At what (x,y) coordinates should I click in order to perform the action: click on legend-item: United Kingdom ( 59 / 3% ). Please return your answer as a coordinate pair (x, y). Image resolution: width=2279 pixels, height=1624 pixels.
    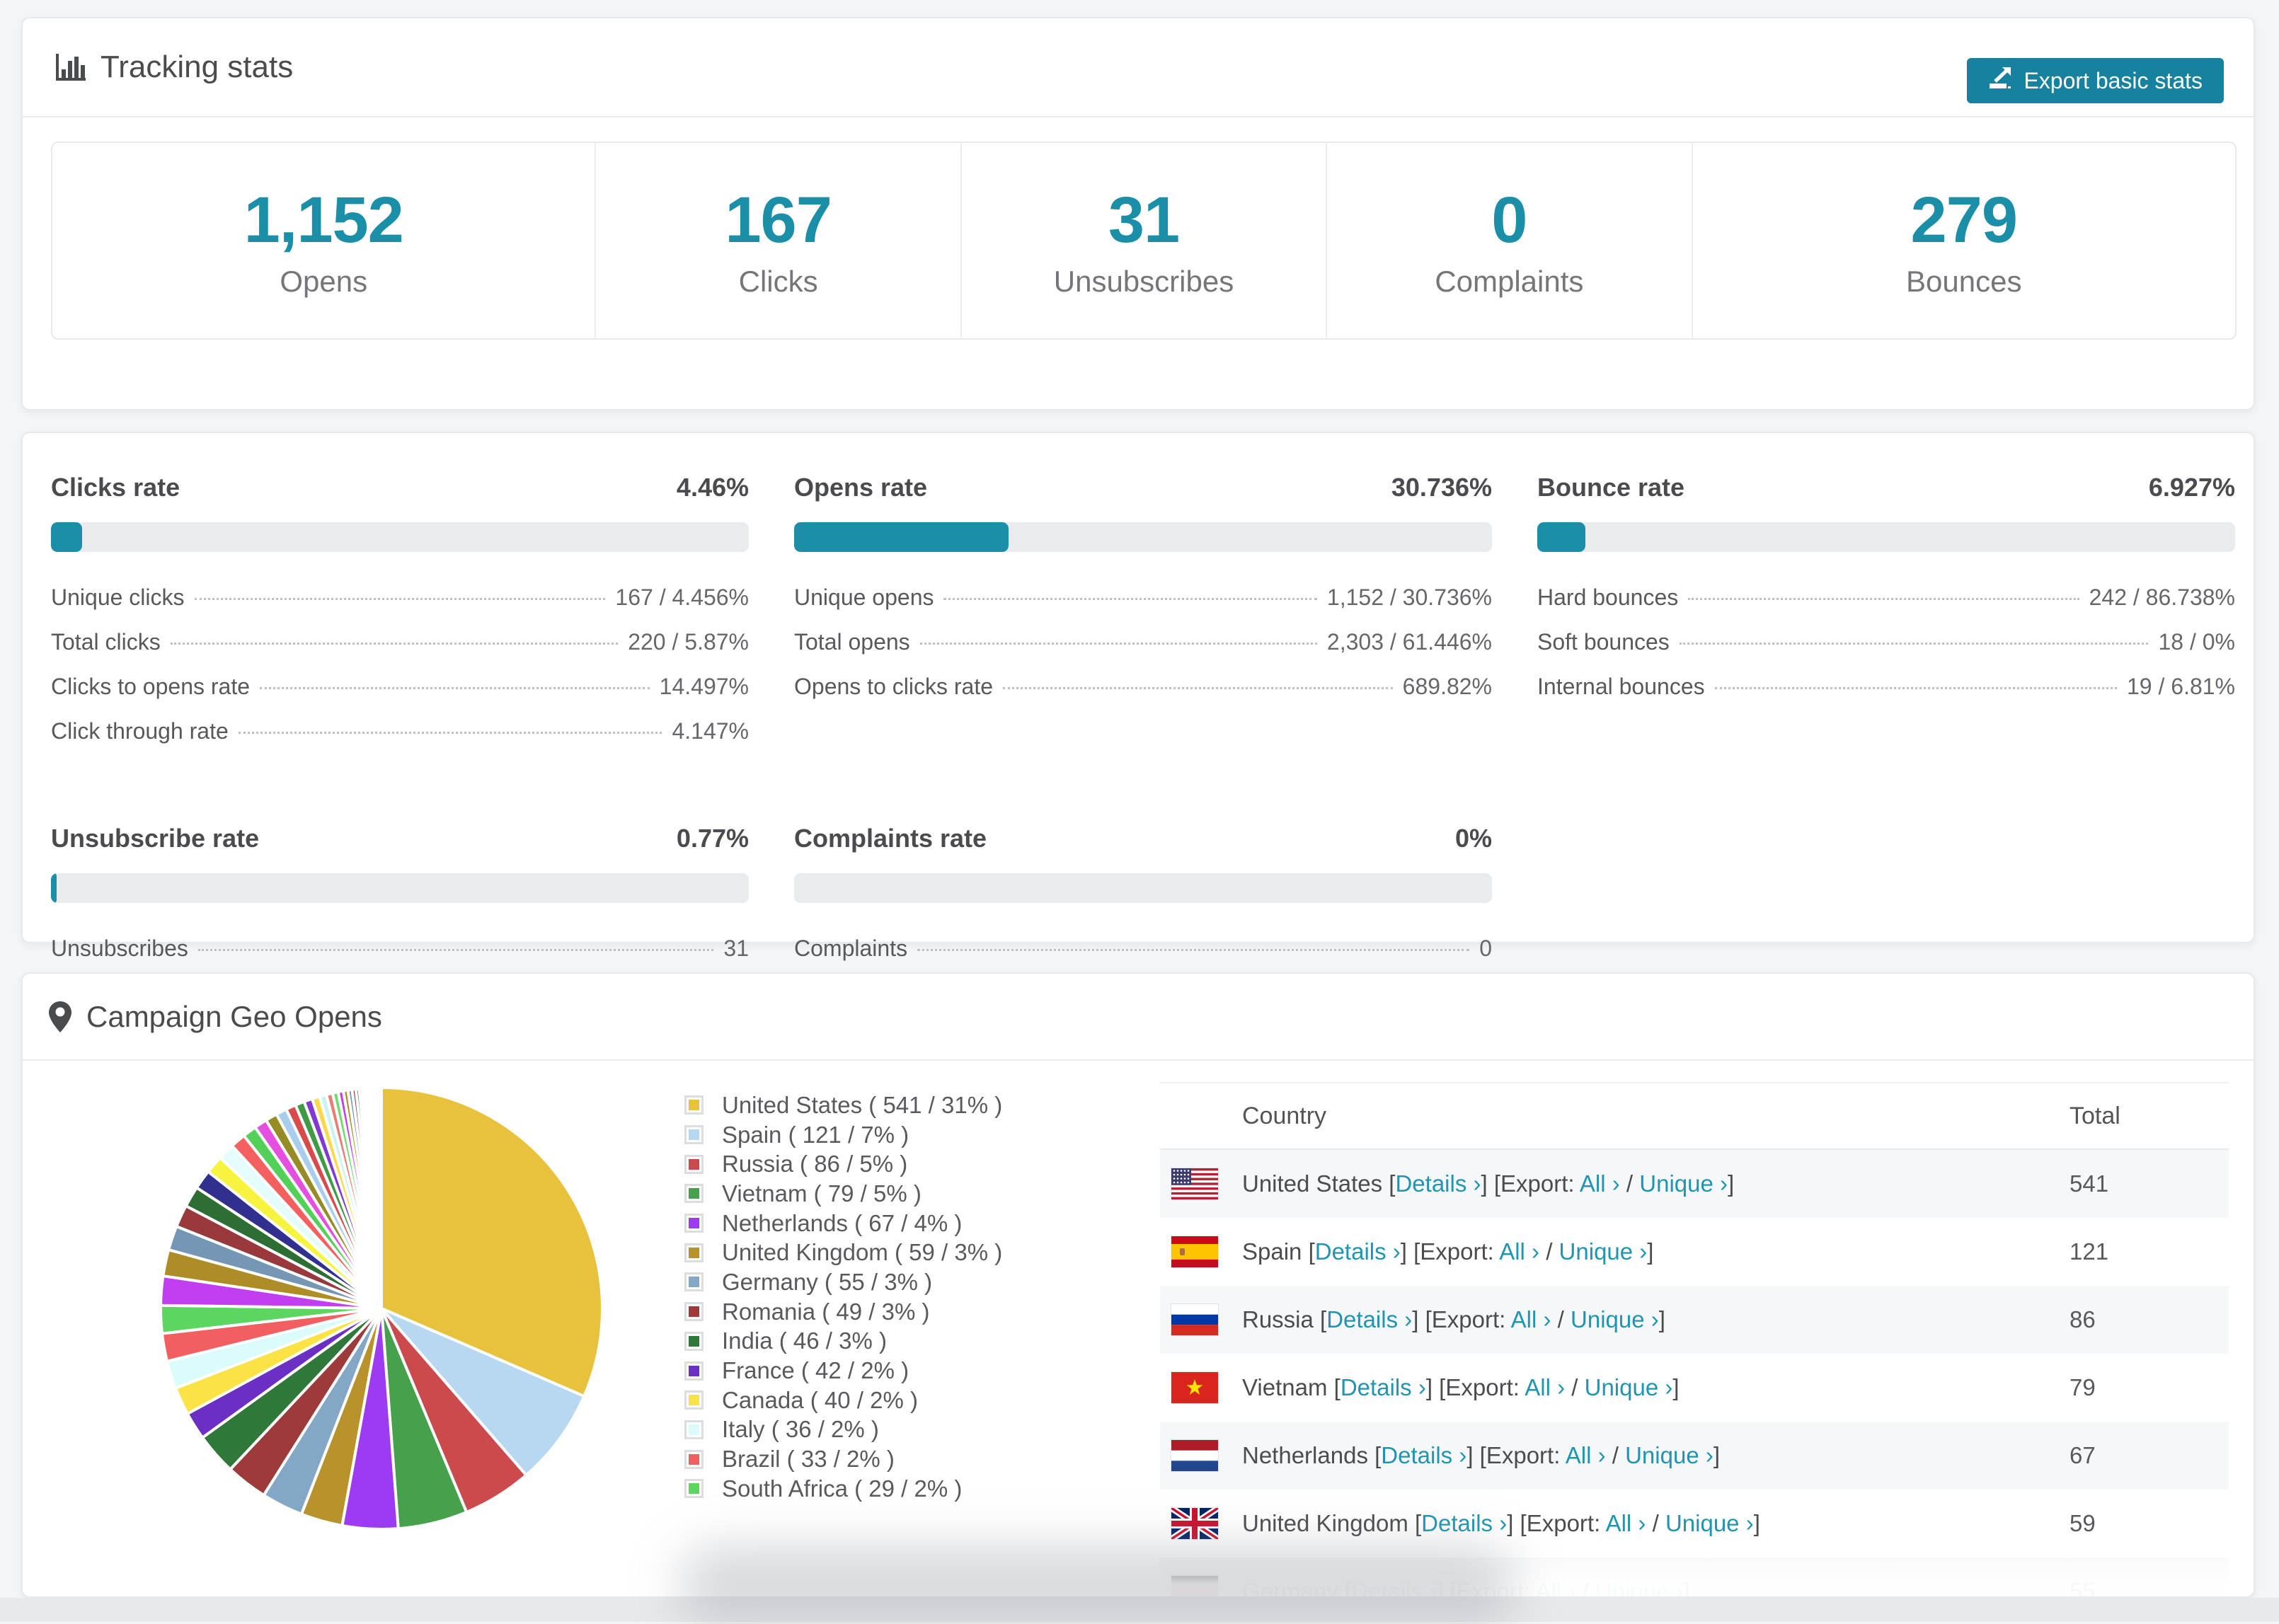
    Looking at the image, I should click on (843, 1252).